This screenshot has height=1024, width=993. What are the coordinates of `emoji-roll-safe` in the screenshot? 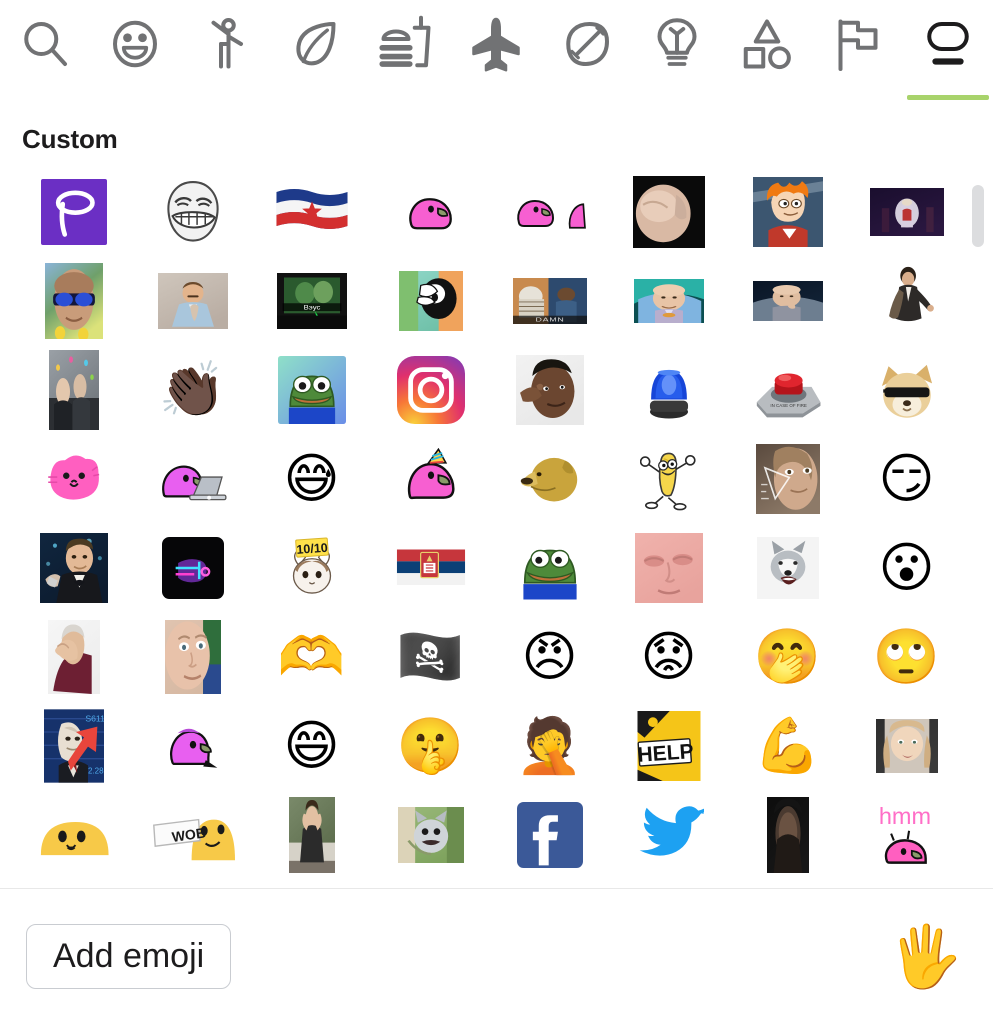 It's located at (549, 389).